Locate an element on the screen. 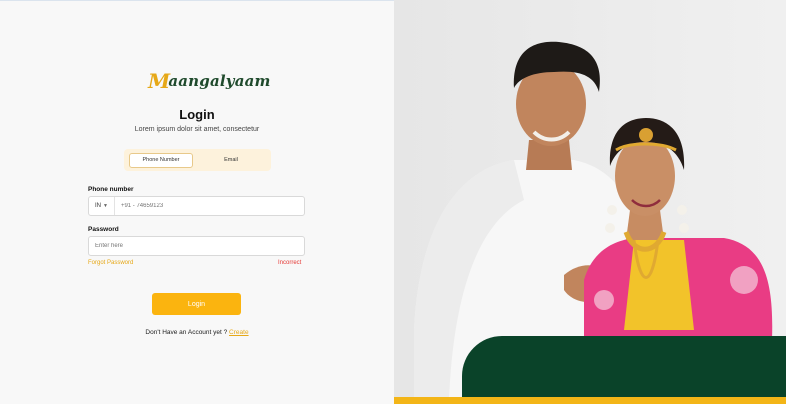 Image resolution: width=786 pixels, height=404 pixels. password-field is located at coordinates (196, 246).